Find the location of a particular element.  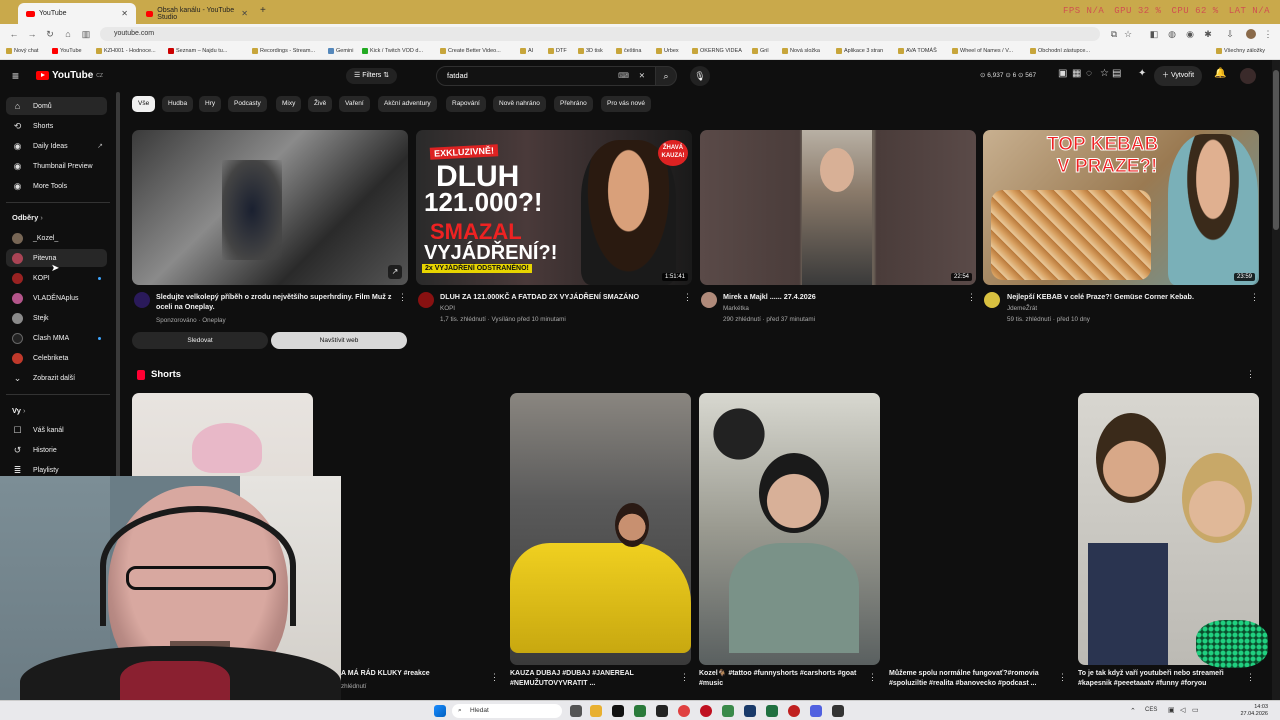

bookmark-item: OKERNG VIDEA is located at coordinates (717, 51).